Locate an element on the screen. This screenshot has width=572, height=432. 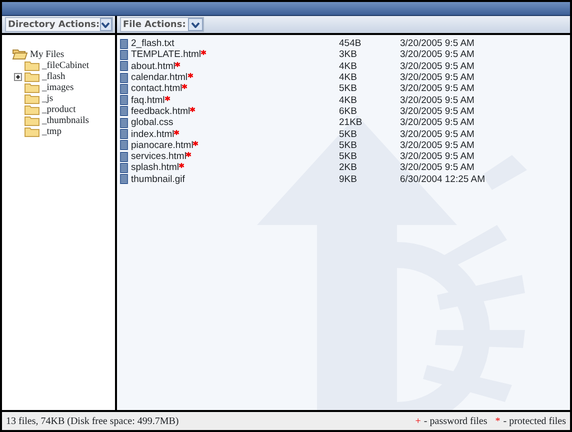
legend-text: - password files is located at coordinates (456, 421).